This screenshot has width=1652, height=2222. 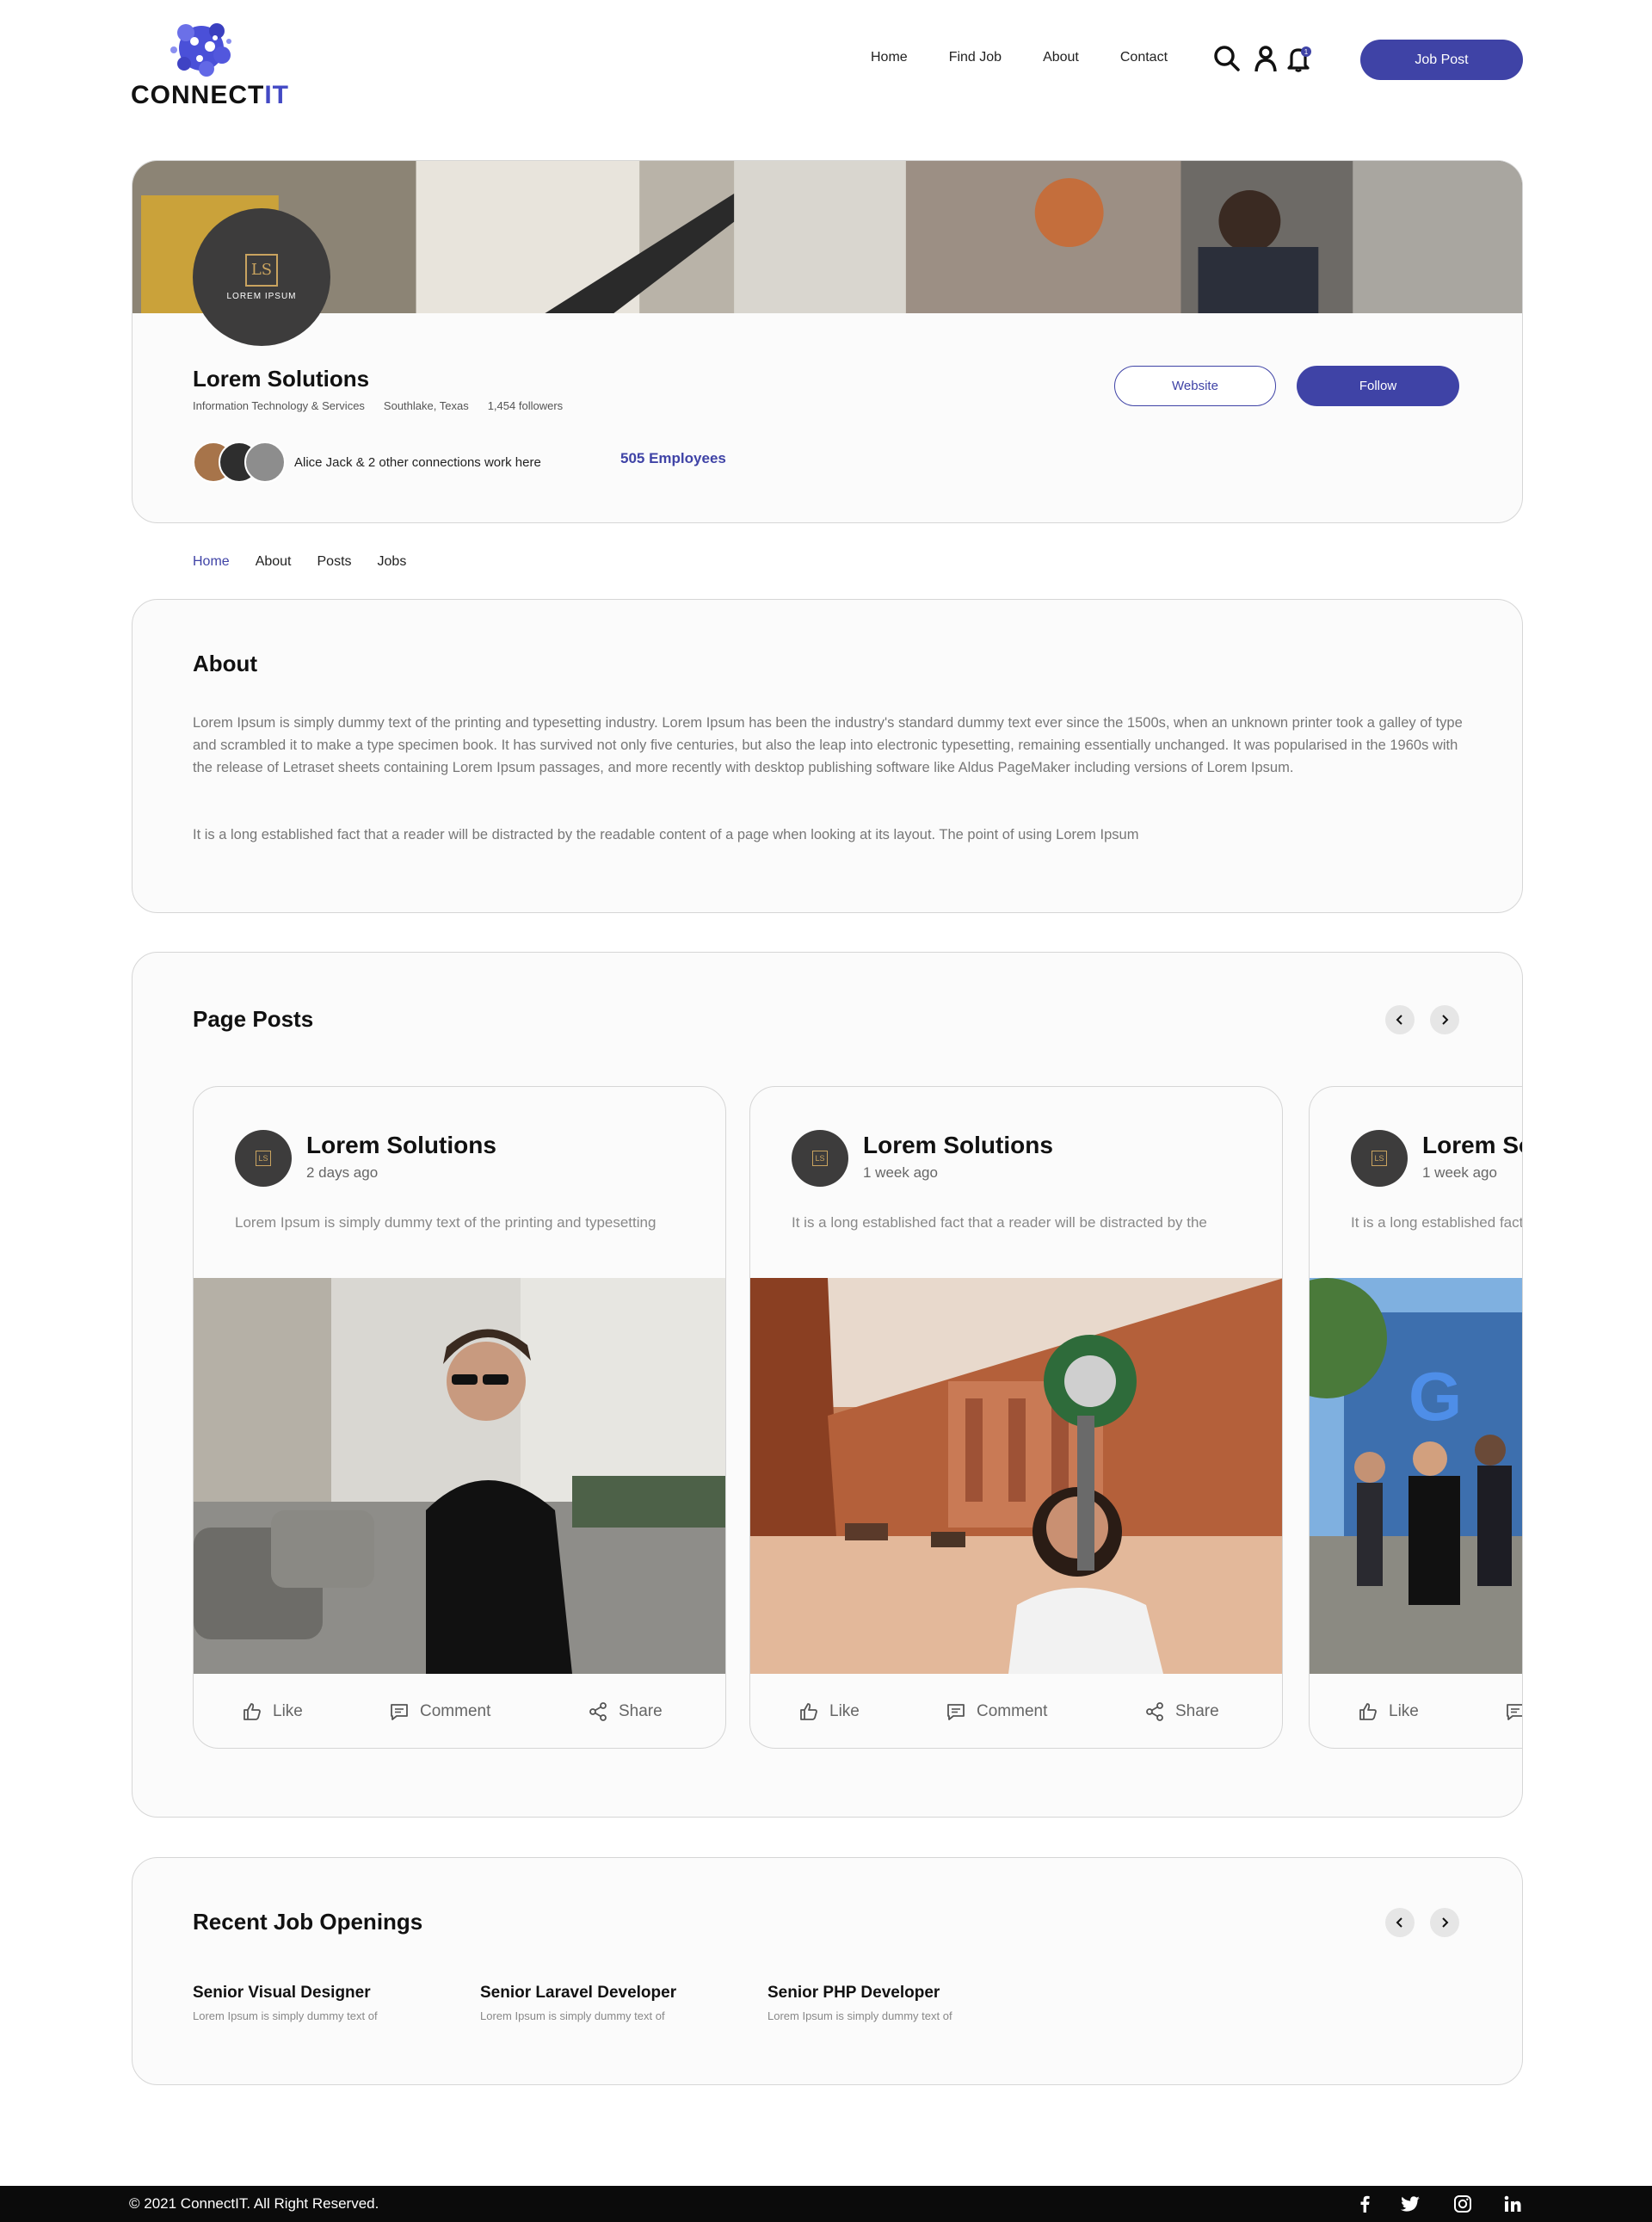 I want to click on job-post-button: Job Post, so click(x=1441, y=60).